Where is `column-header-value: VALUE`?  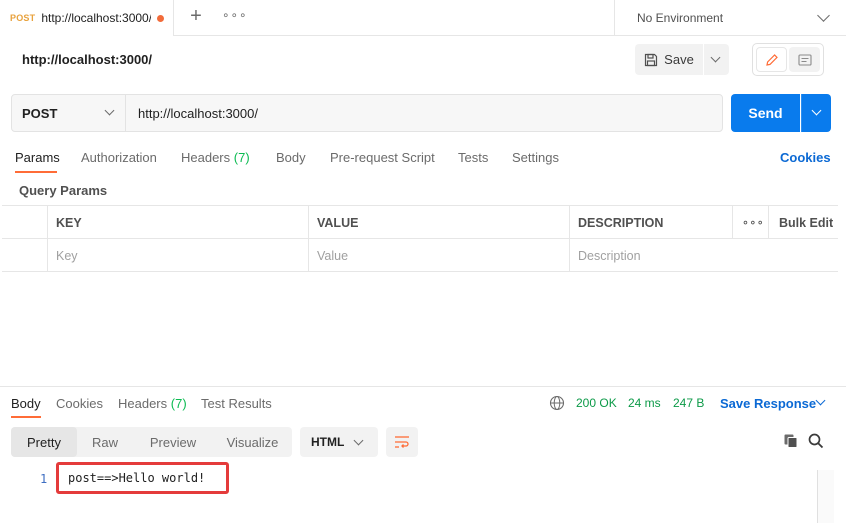 column-header-value: VALUE is located at coordinates (438, 222).